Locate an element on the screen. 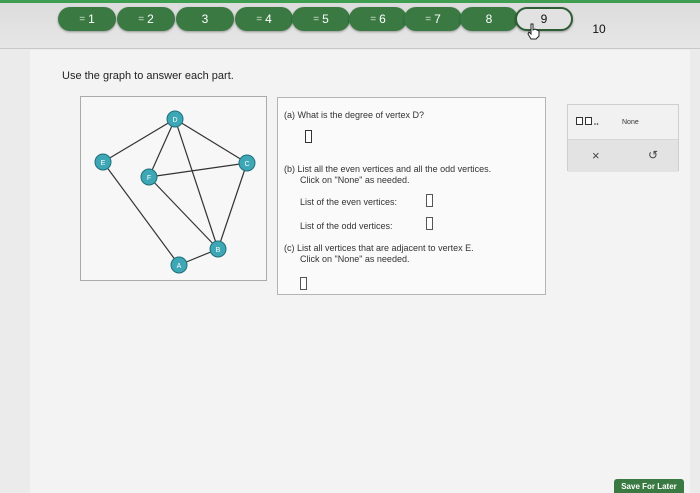 The image size is (700, 493). part-c-note: Click on "None" as needed. is located at coordinates (355, 259).